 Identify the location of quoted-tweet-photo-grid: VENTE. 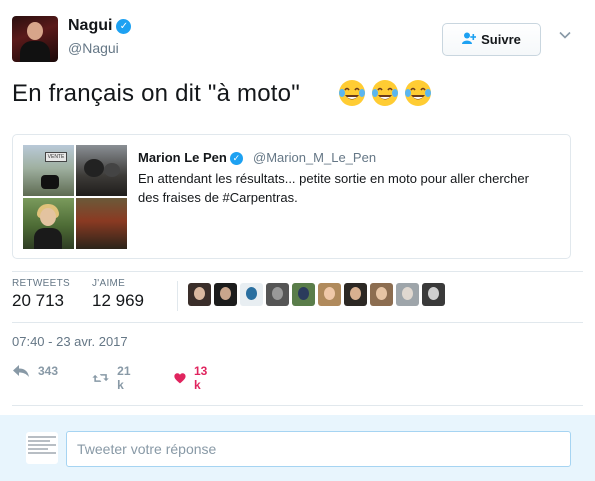
(75, 197).